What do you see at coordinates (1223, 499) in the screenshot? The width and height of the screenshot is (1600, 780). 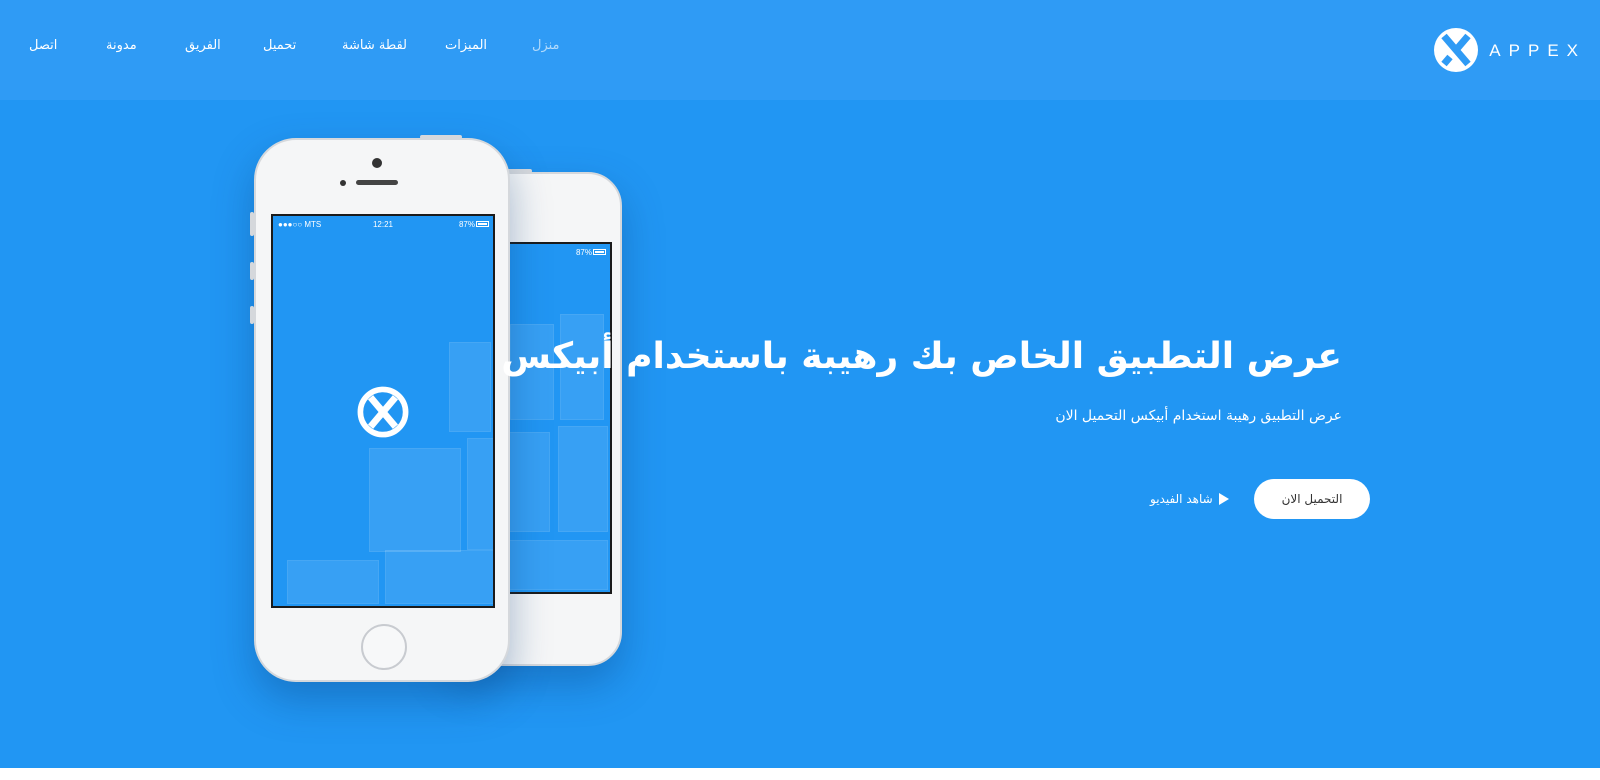 I see `play-icon` at bounding box center [1223, 499].